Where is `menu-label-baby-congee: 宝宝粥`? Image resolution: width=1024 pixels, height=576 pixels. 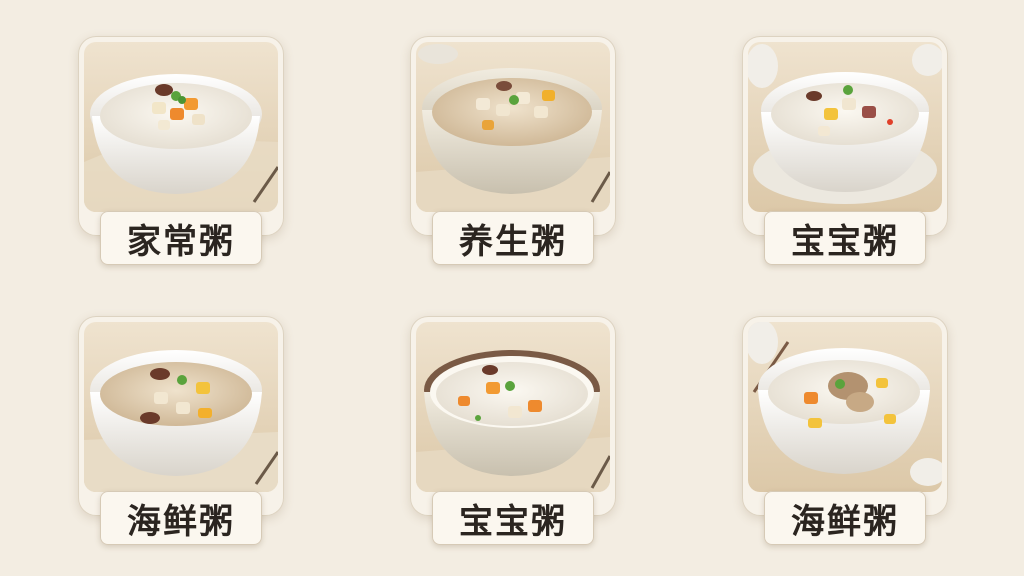 menu-label-baby-congee: 宝宝粥 is located at coordinates (845, 238).